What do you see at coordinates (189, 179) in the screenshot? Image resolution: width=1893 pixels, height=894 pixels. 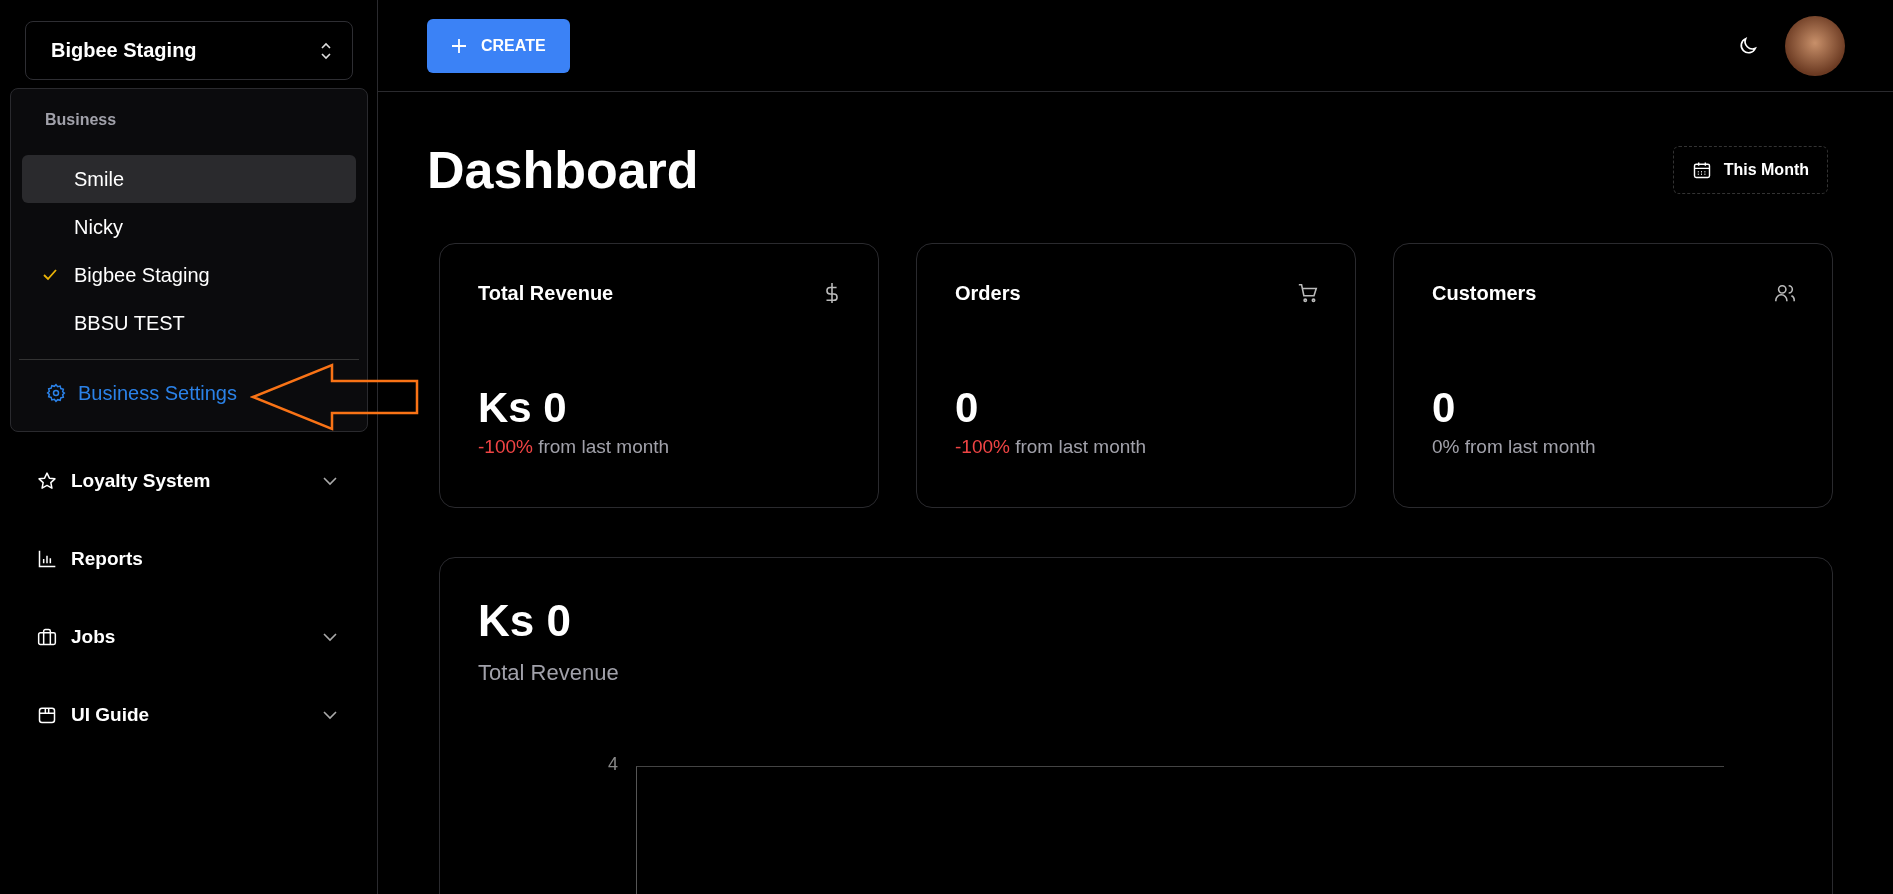 I see `menu-item: Smile` at bounding box center [189, 179].